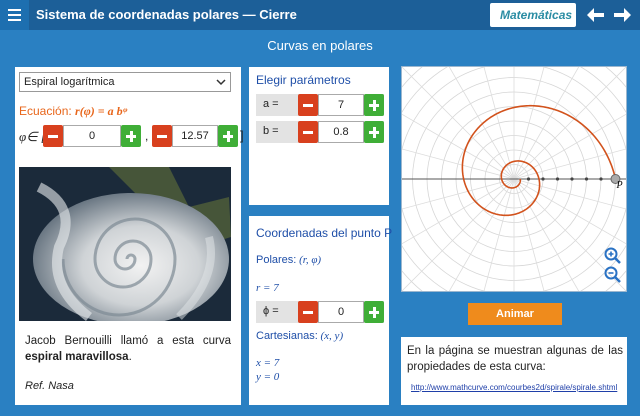  What do you see at coordinates (221, 82) in the screenshot?
I see `chevron-down-icon` at bounding box center [221, 82].